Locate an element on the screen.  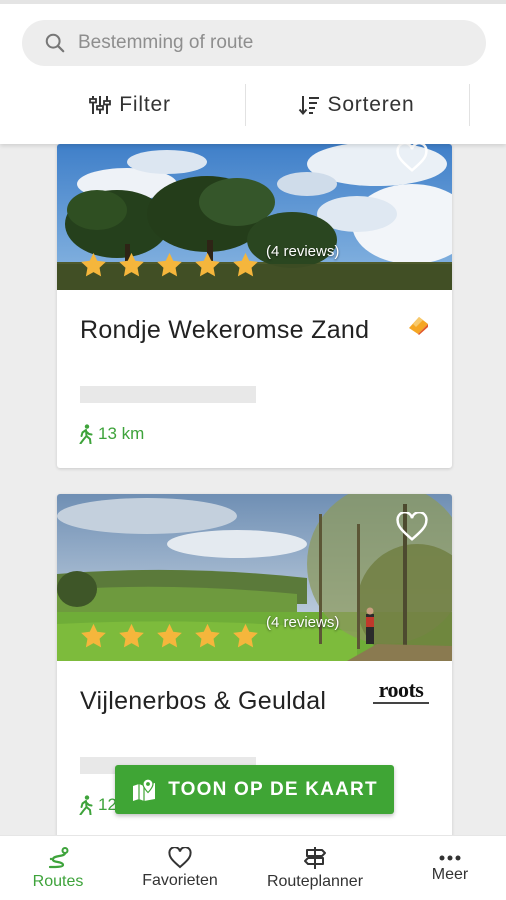
provider-logo is located at coordinates (418, 326).